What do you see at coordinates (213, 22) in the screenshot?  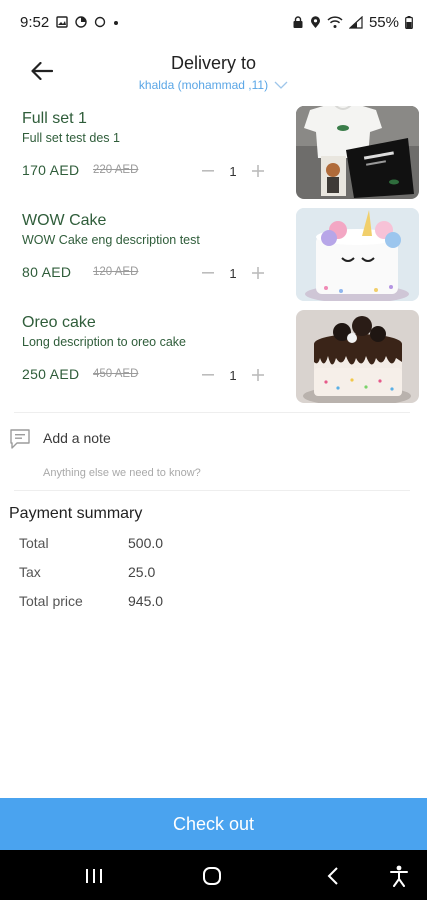 I see `status-bar: 9:52 55%` at bounding box center [213, 22].